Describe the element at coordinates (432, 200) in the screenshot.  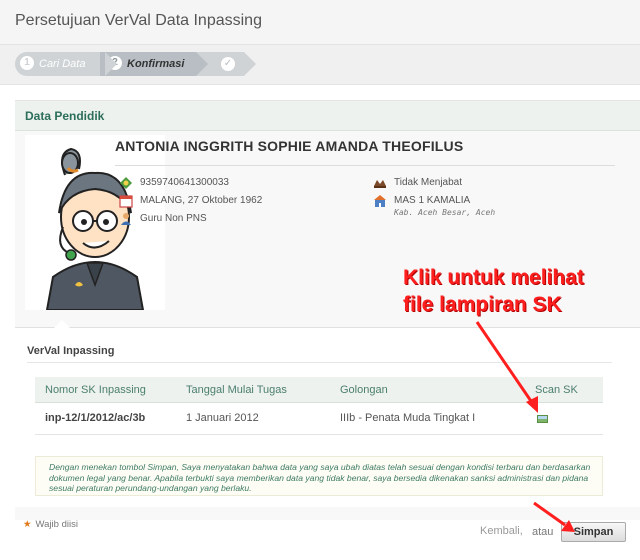
I see `sekolah-value: MAS 1 KAMALIA` at that location.